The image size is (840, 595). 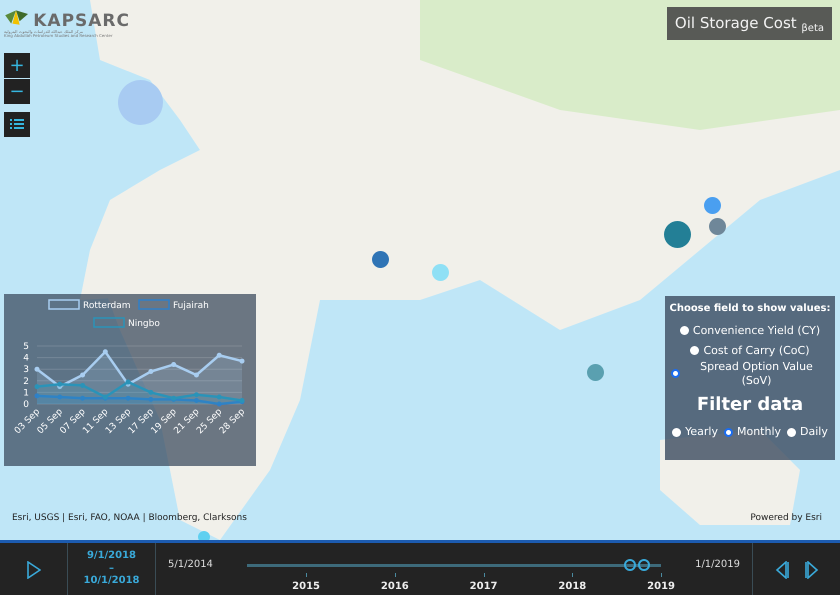 What do you see at coordinates (717, 565) in the screenshot?
I see `range-end-date: 1/1/2019` at bounding box center [717, 565].